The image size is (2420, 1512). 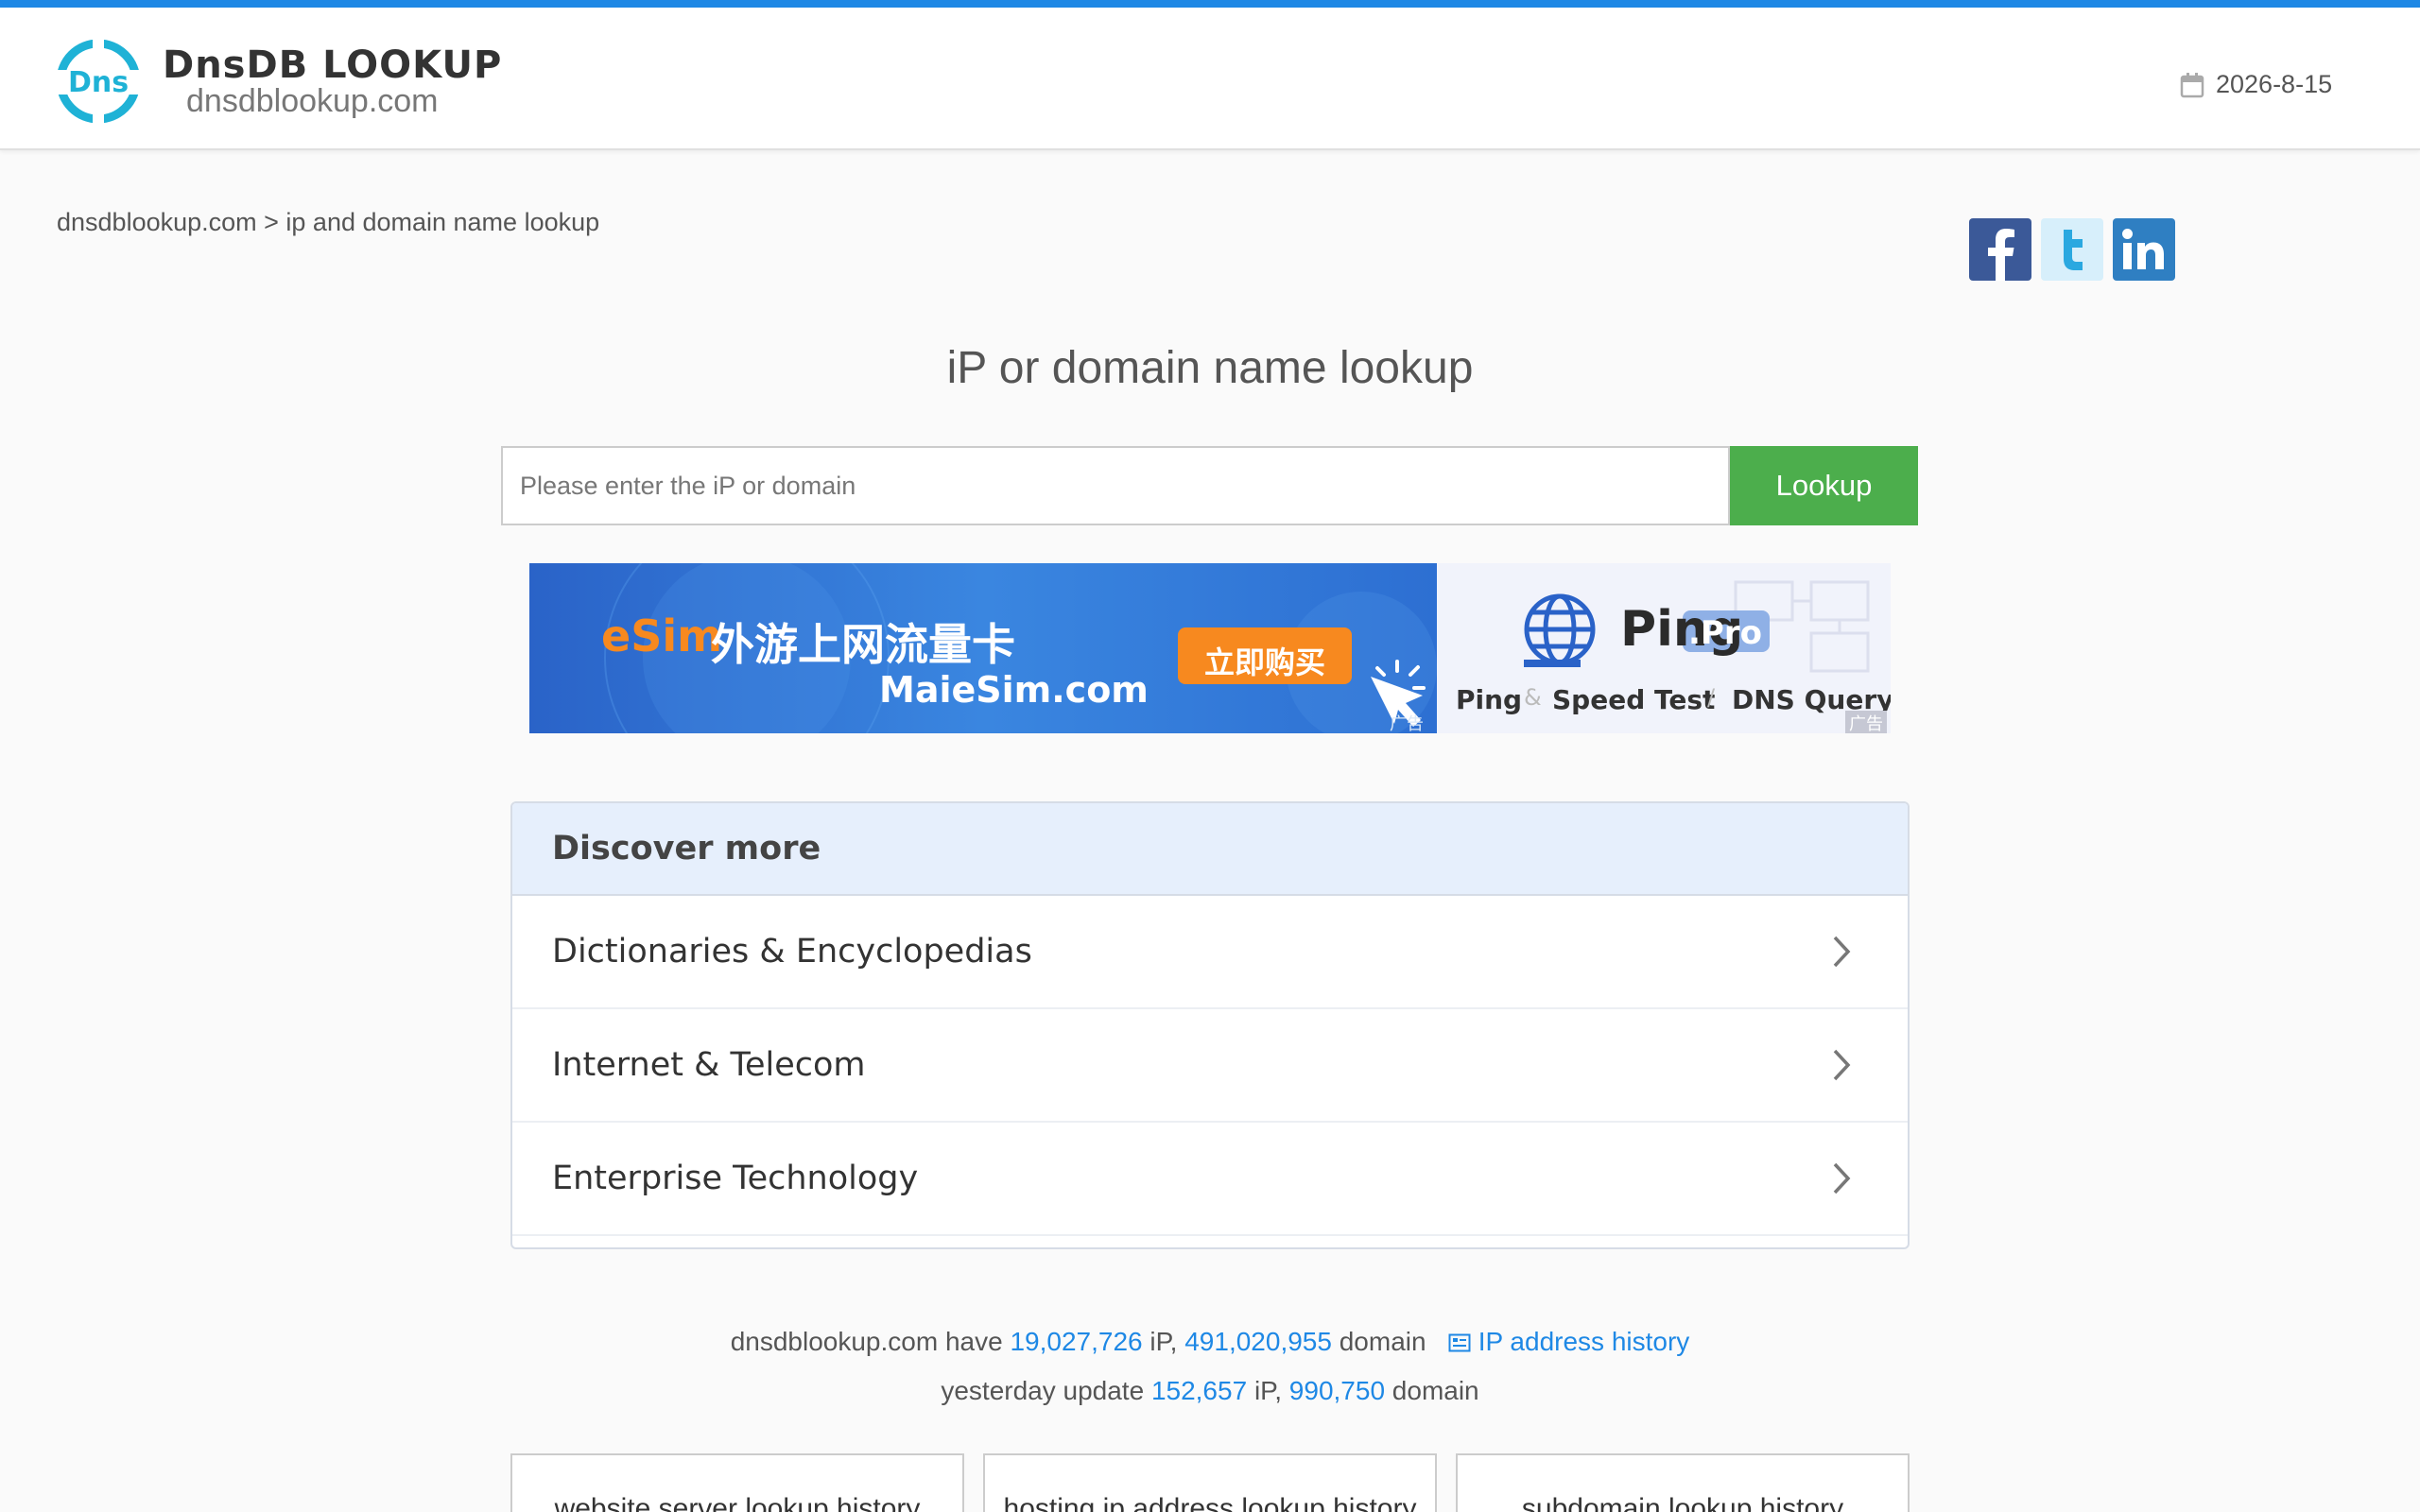 What do you see at coordinates (2274, 84) in the screenshot?
I see `date-text: 2026-8-15` at bounding box center [2274, 84].